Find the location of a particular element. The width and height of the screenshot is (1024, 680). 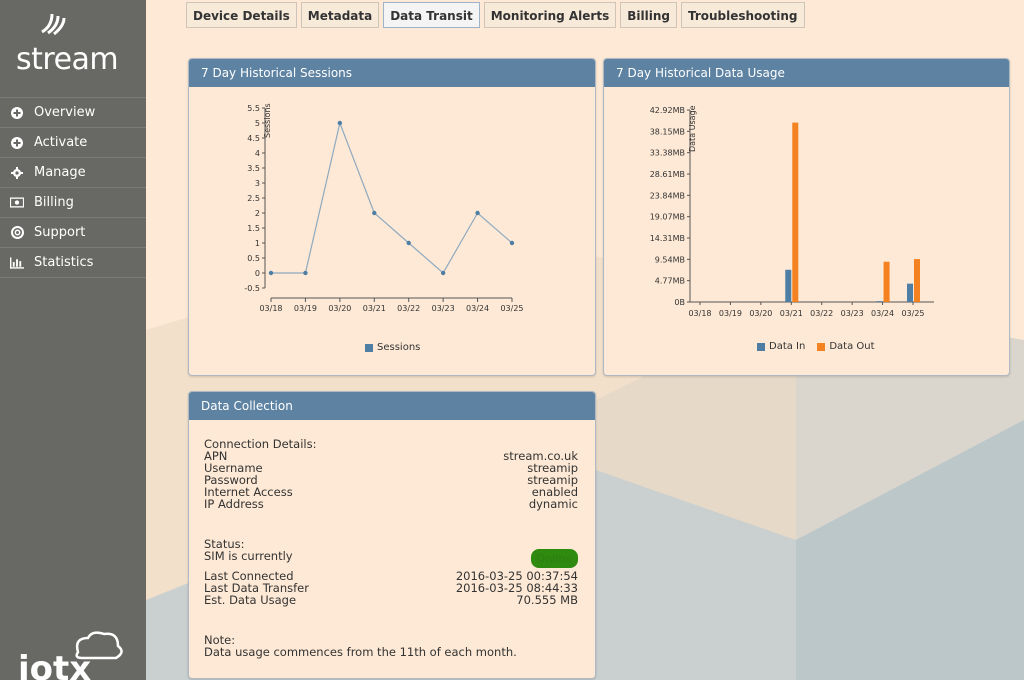

y-tick-label: 4 is located at coordinates (257, 153).